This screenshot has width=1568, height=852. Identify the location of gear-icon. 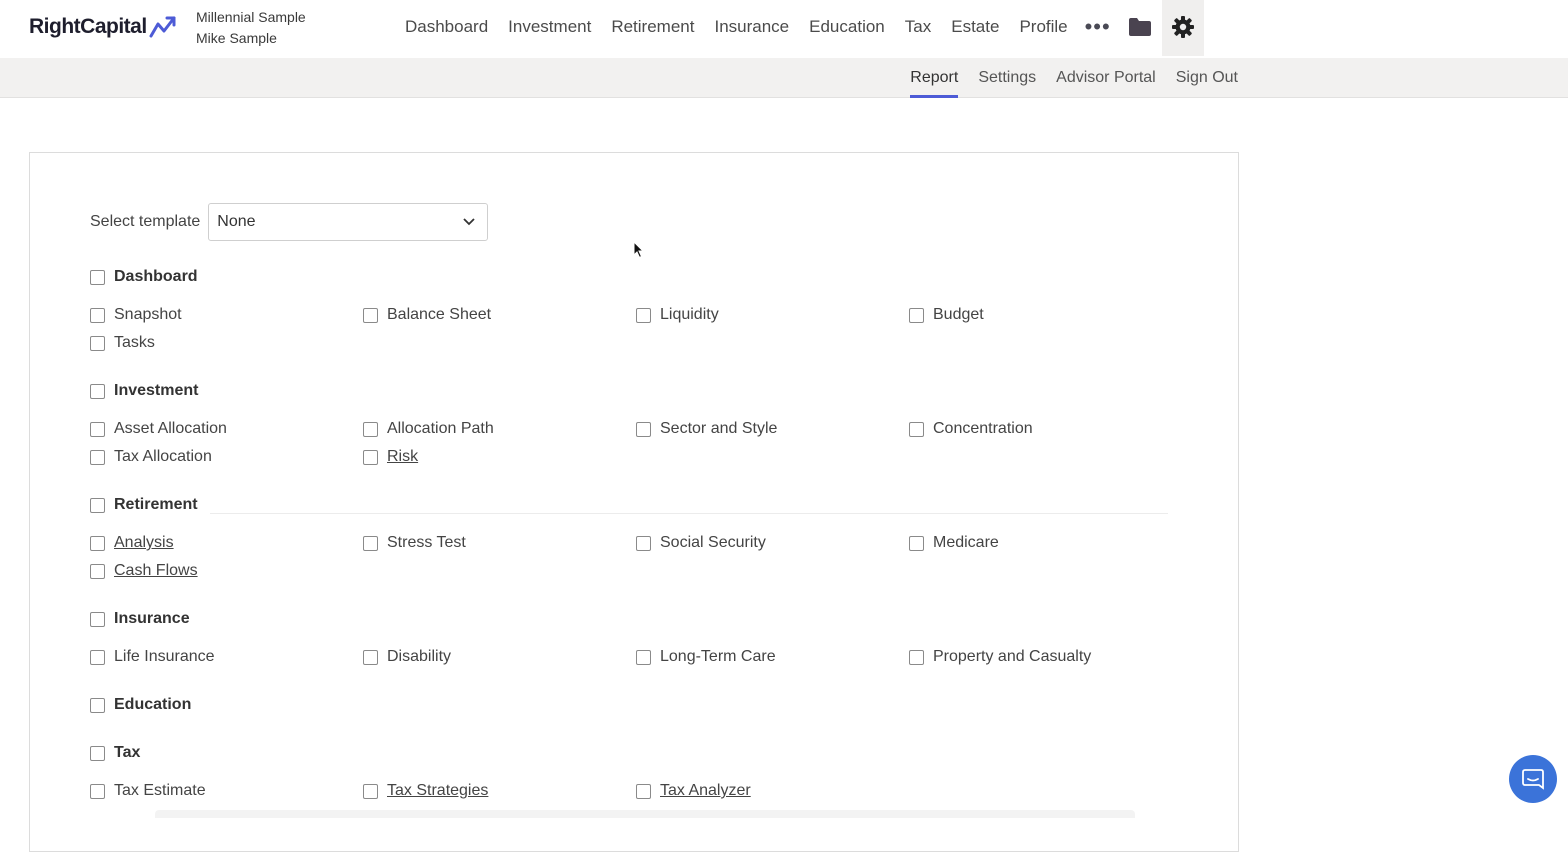
(1182, 28).